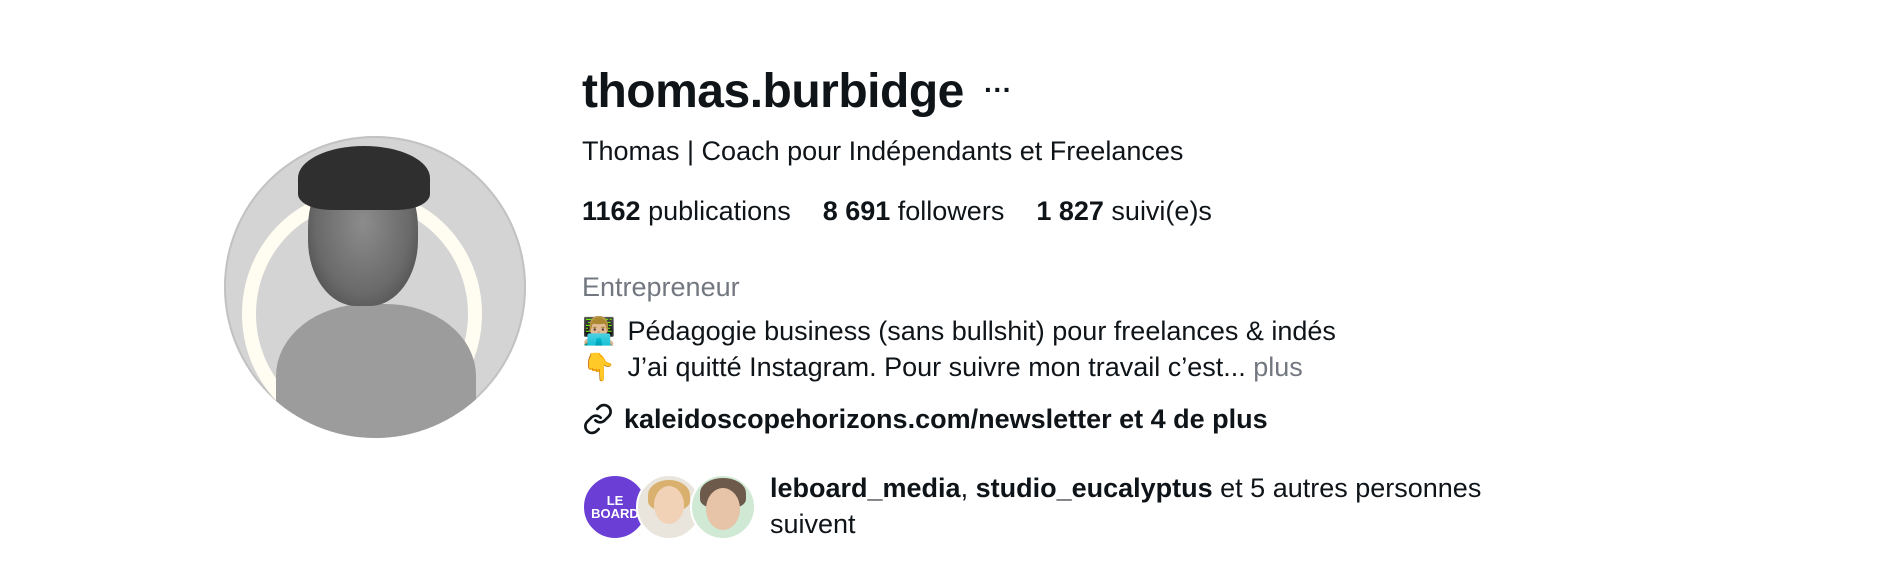  I want to click on followers-count-label: followers, so click(951, 211).